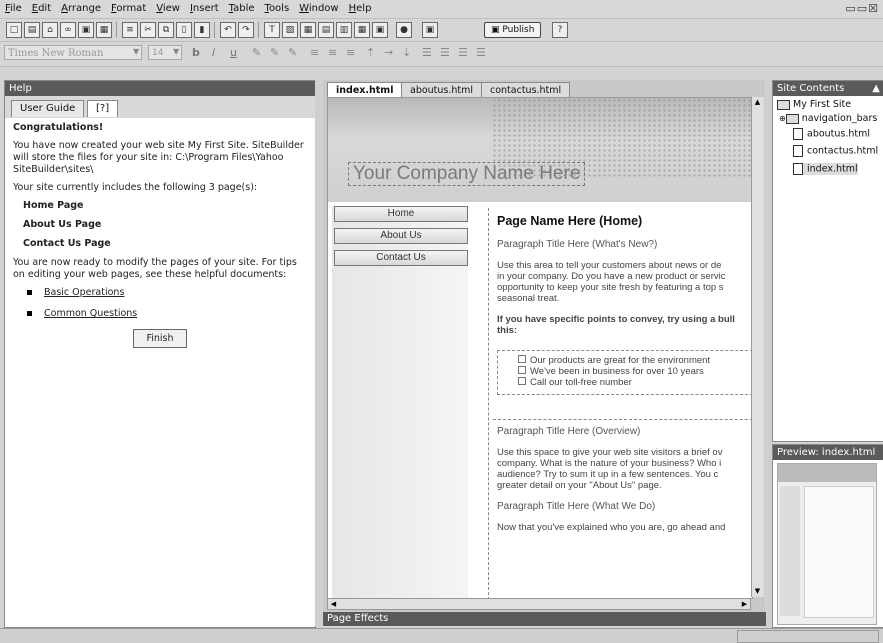  Describe the element at coordinates (277, 7) in the screenshot. I see `menu-tools: Tools` at that location.